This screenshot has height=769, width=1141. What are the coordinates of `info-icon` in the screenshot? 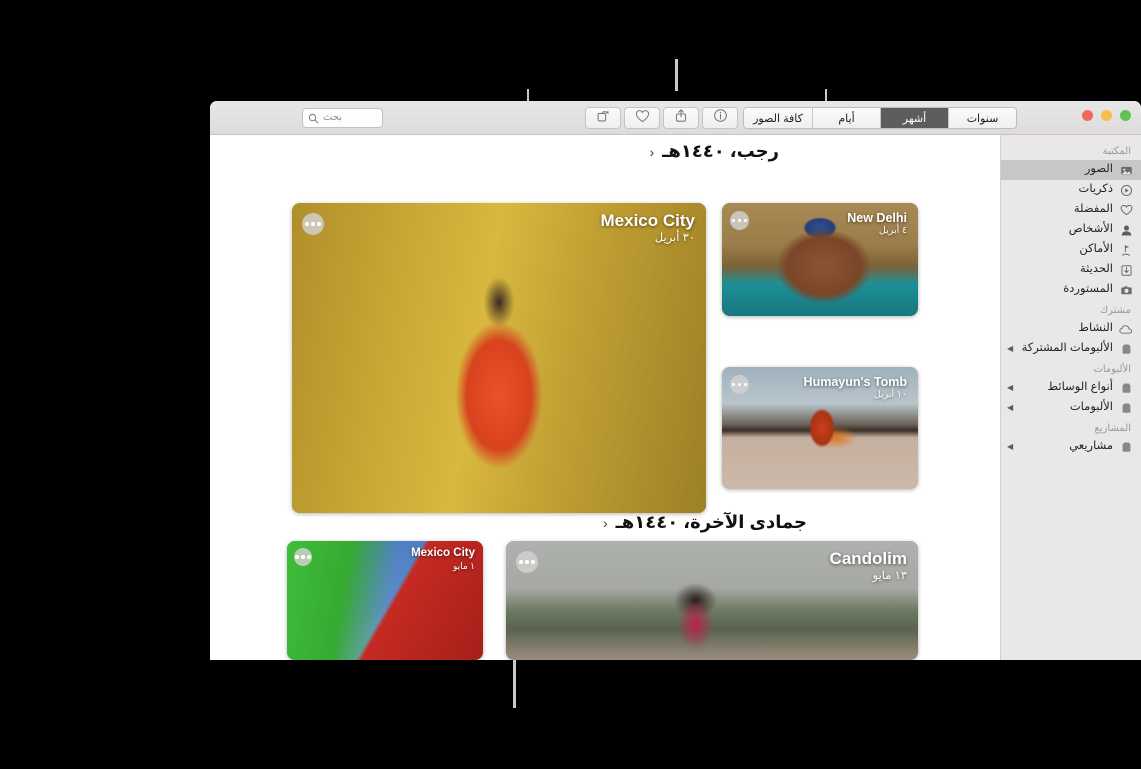 It's located at (720, 118).